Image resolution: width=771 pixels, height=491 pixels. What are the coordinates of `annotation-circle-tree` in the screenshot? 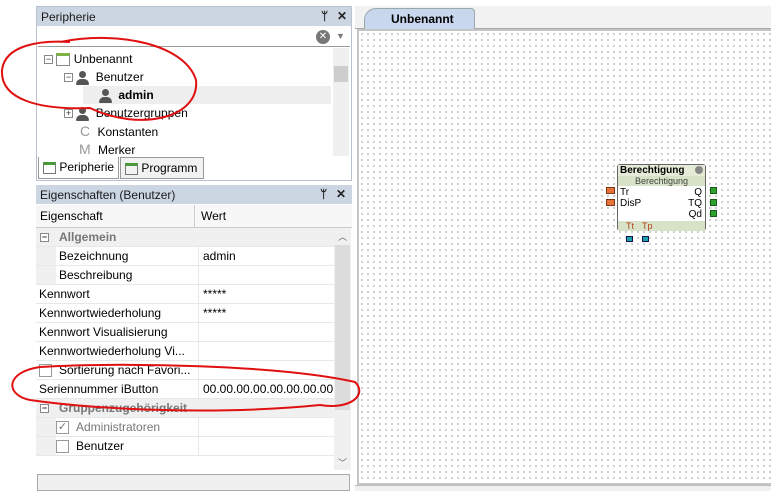 It's located at (99, 78).